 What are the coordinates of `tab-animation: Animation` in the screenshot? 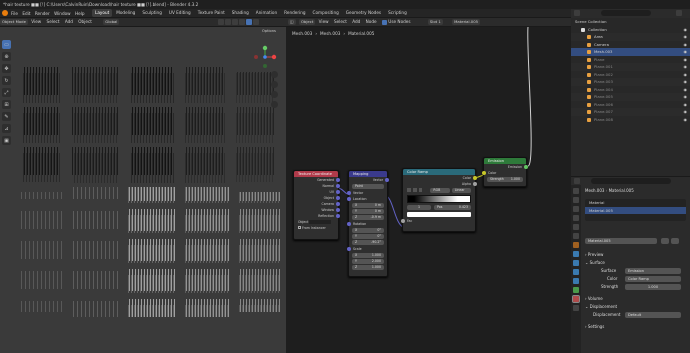 It's located at (266, 13).